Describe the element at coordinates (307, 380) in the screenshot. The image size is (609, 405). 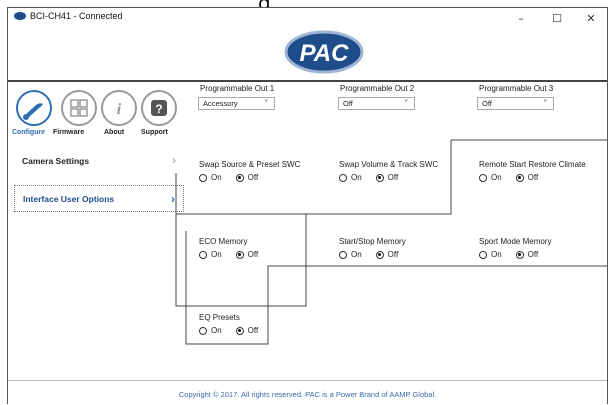
I see `footer-divider` at that location.